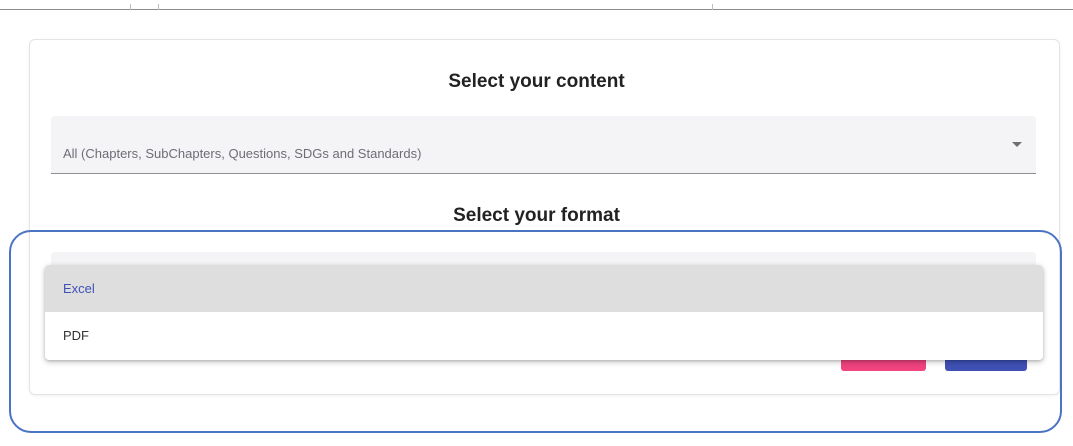  I want to click on format-option-excel: Excel, so click(544, 288).